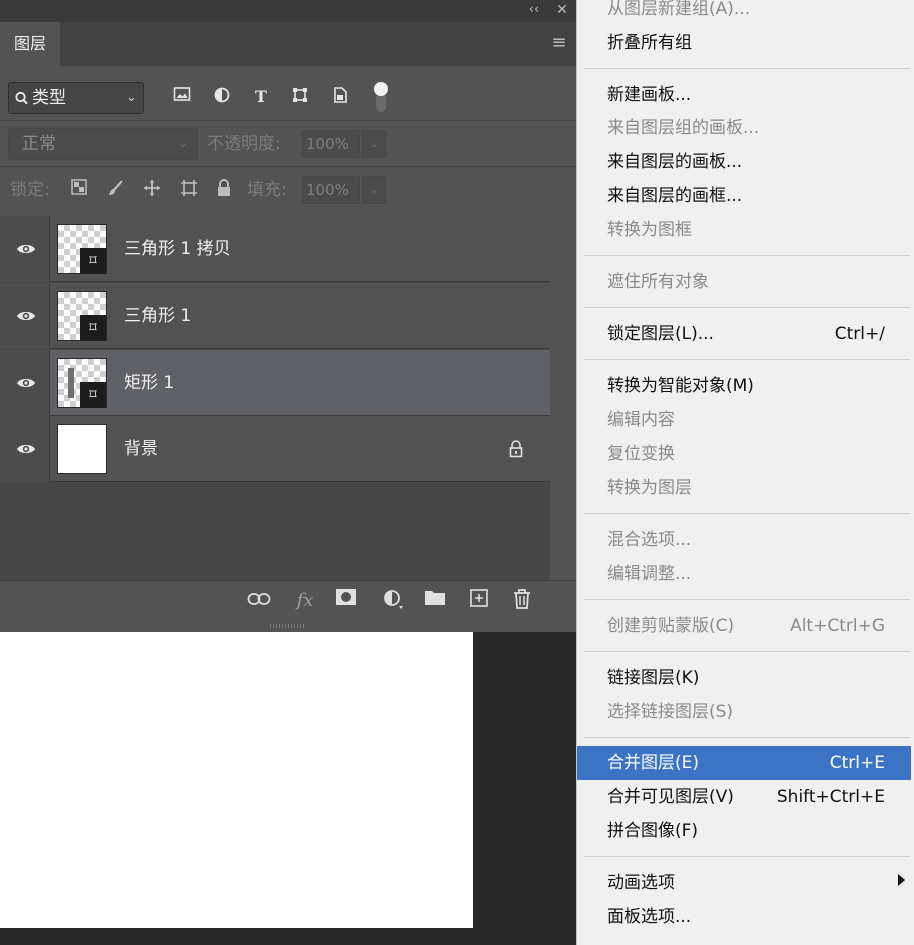 The width and height of the screenshot is (914, 945). What do you see at coordinates (275, 449) in the screenshot?
I see `layer-row: 背景` at bounding box center [275, 449].